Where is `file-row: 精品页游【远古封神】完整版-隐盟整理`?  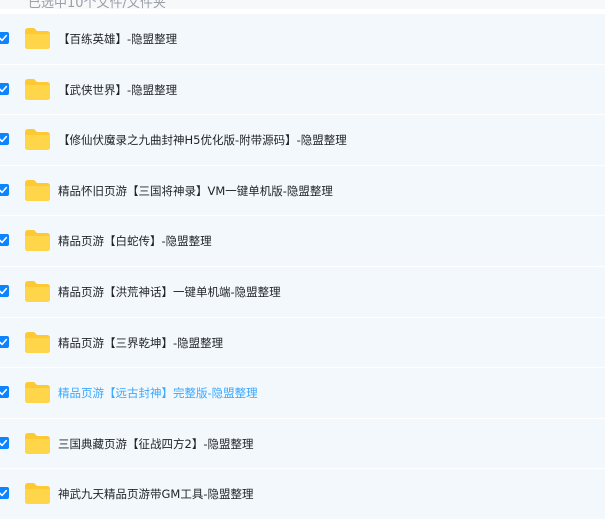 file-row: 精品页游【远古封神】完整版-隐盟整理 is located at coordinates (302, 393).